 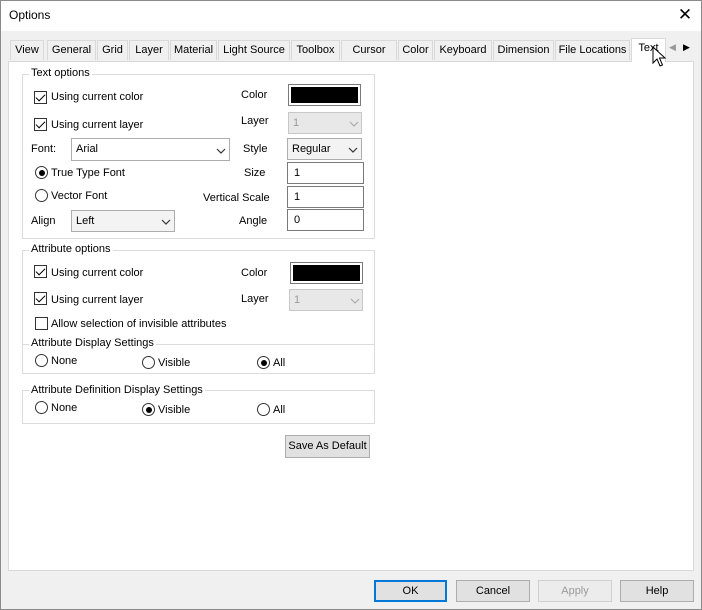 I want to click on attribute-display-settings-label: Attribute Display Settings, so click(x=92, y=343).